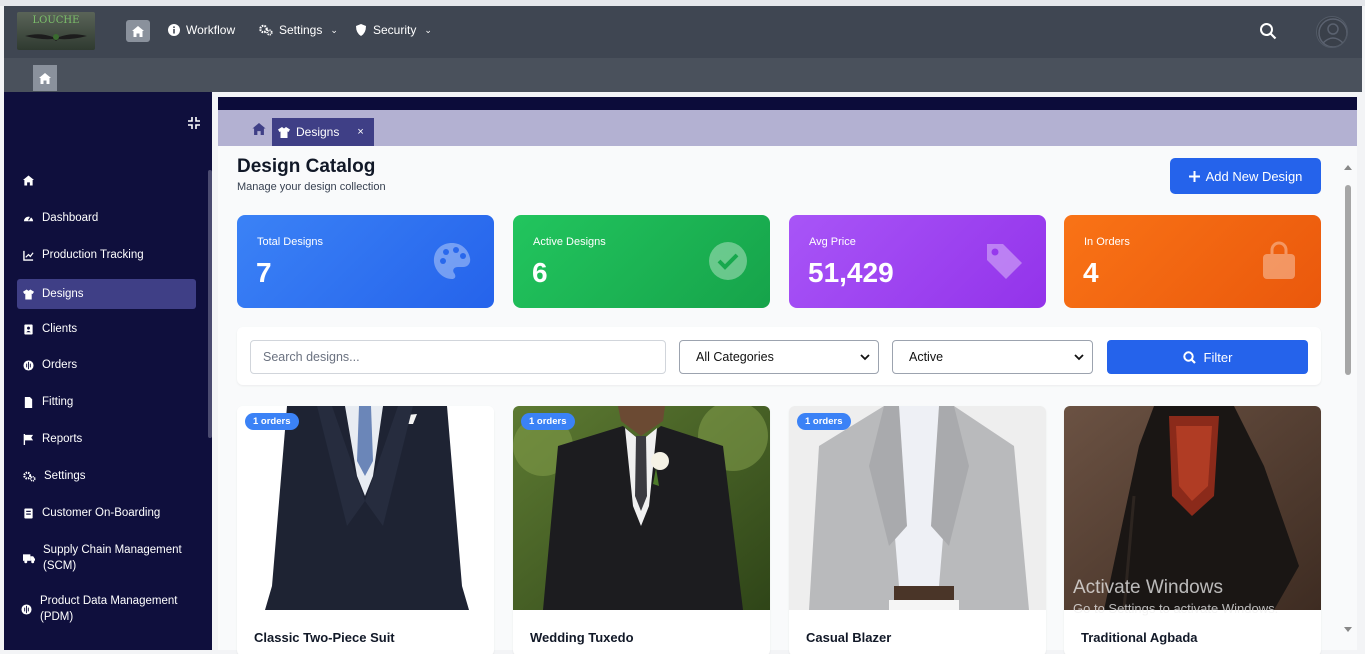  What do you see at coordinates (45, 78) in the screenshot?
I see `sub-home-button` at bounding box center [45, 78].